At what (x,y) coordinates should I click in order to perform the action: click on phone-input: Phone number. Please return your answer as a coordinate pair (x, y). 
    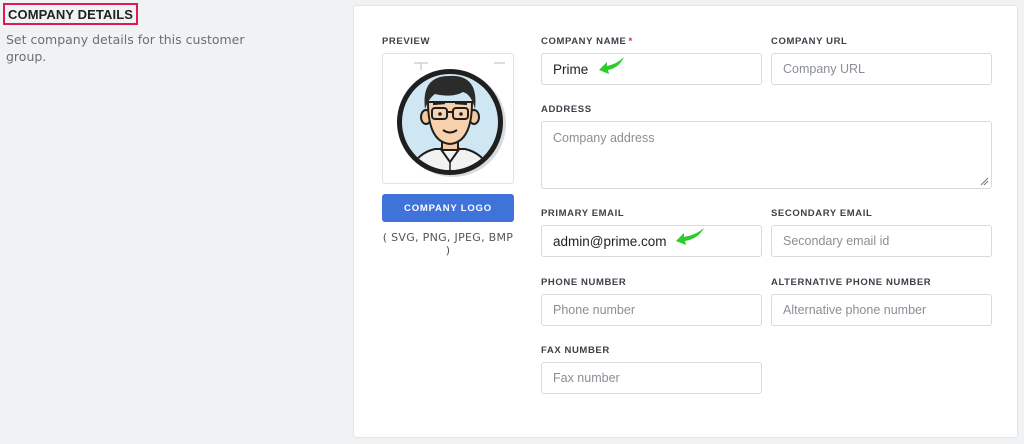
    Looking at the image, I should click on (651, 310).